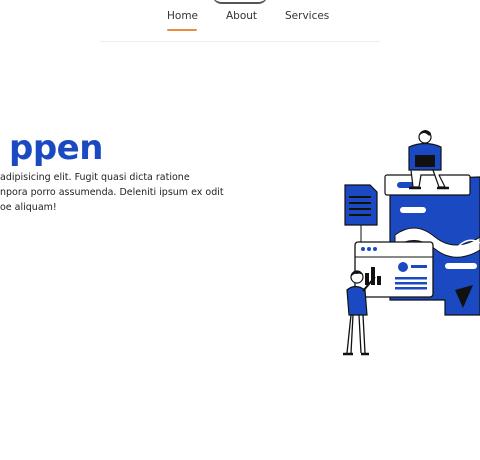 Image resolution: width=480 pixels, height=460 pixels. I want to click on nav-item-about: About, so click(241, 16).